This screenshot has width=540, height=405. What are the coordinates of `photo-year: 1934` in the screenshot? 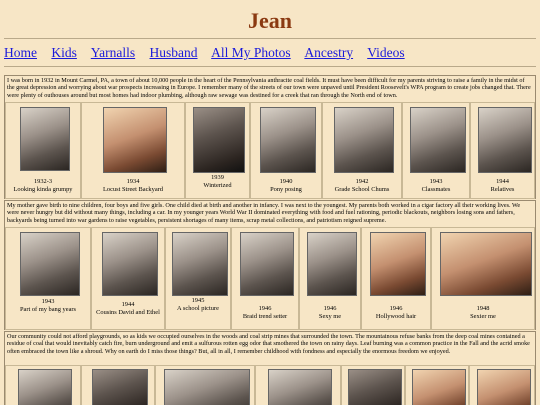 It's located at (133, 181).